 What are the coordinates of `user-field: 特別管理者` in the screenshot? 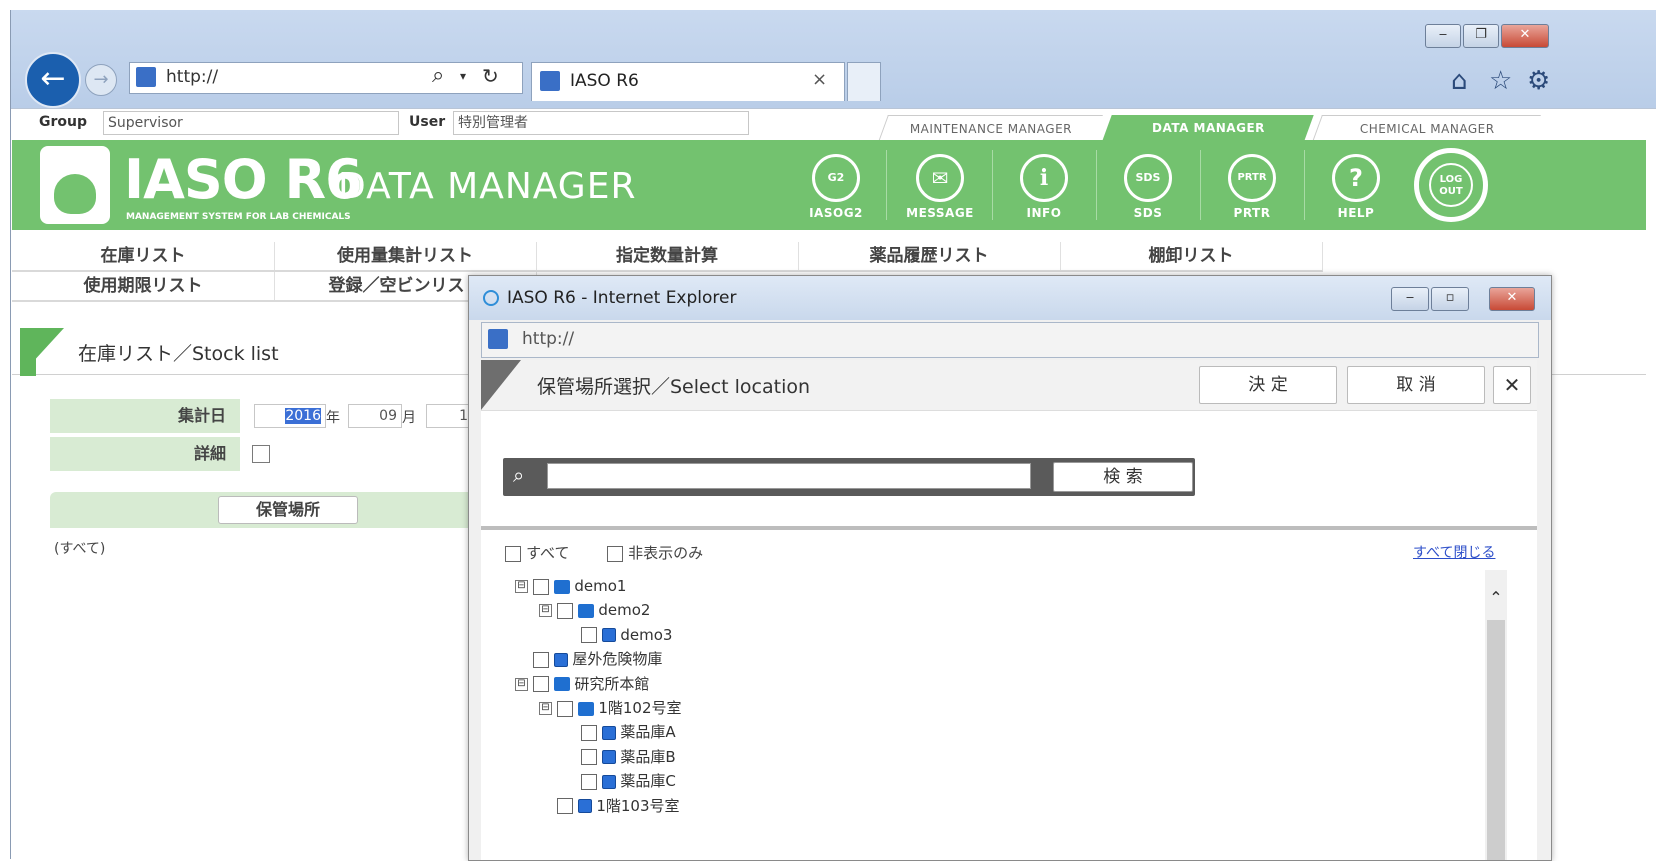 It's located at (601, 123).